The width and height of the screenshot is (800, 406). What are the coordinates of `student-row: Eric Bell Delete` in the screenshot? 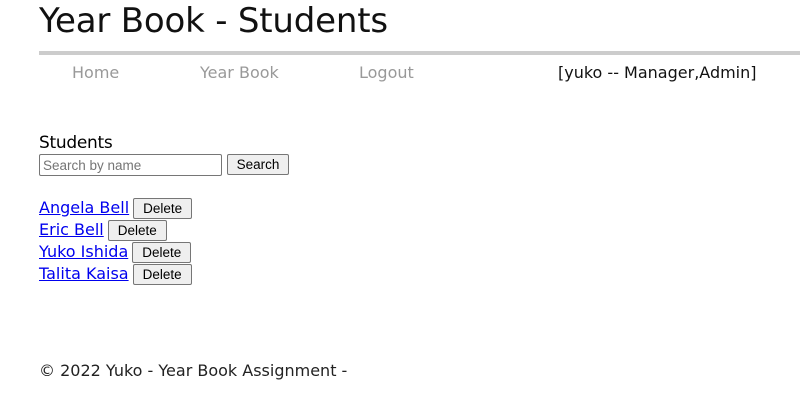 It's located at (115, 230).